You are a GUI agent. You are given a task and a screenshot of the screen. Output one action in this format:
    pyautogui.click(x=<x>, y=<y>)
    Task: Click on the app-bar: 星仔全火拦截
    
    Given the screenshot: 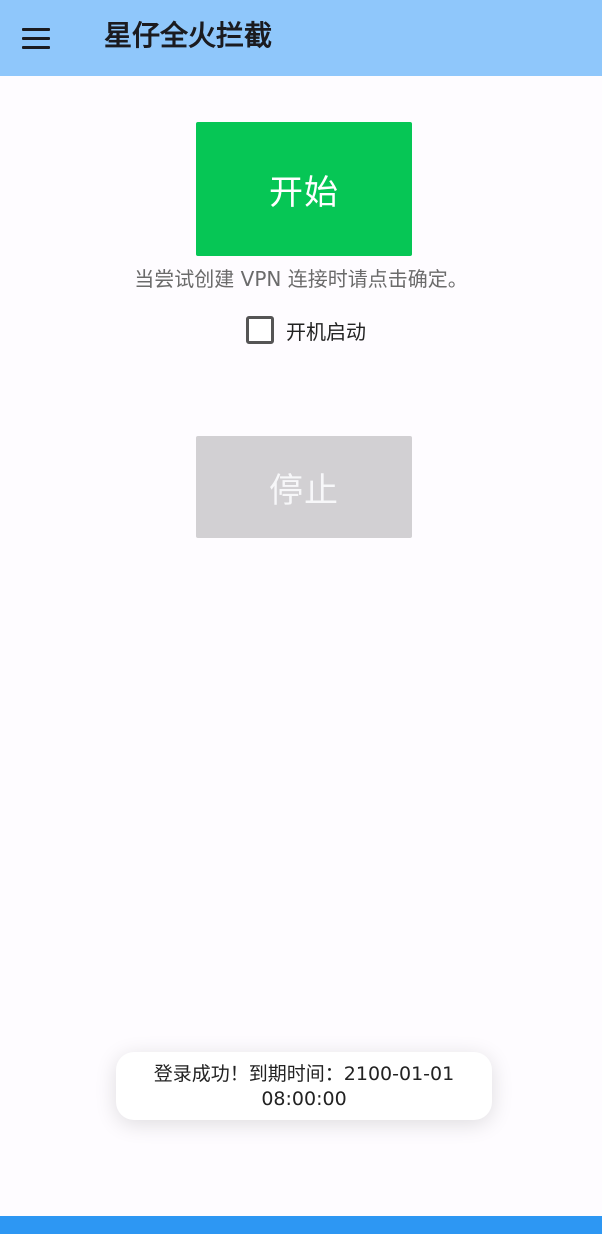 What is the action you would take?
    pyautogui.click(x=301, y=38)
    